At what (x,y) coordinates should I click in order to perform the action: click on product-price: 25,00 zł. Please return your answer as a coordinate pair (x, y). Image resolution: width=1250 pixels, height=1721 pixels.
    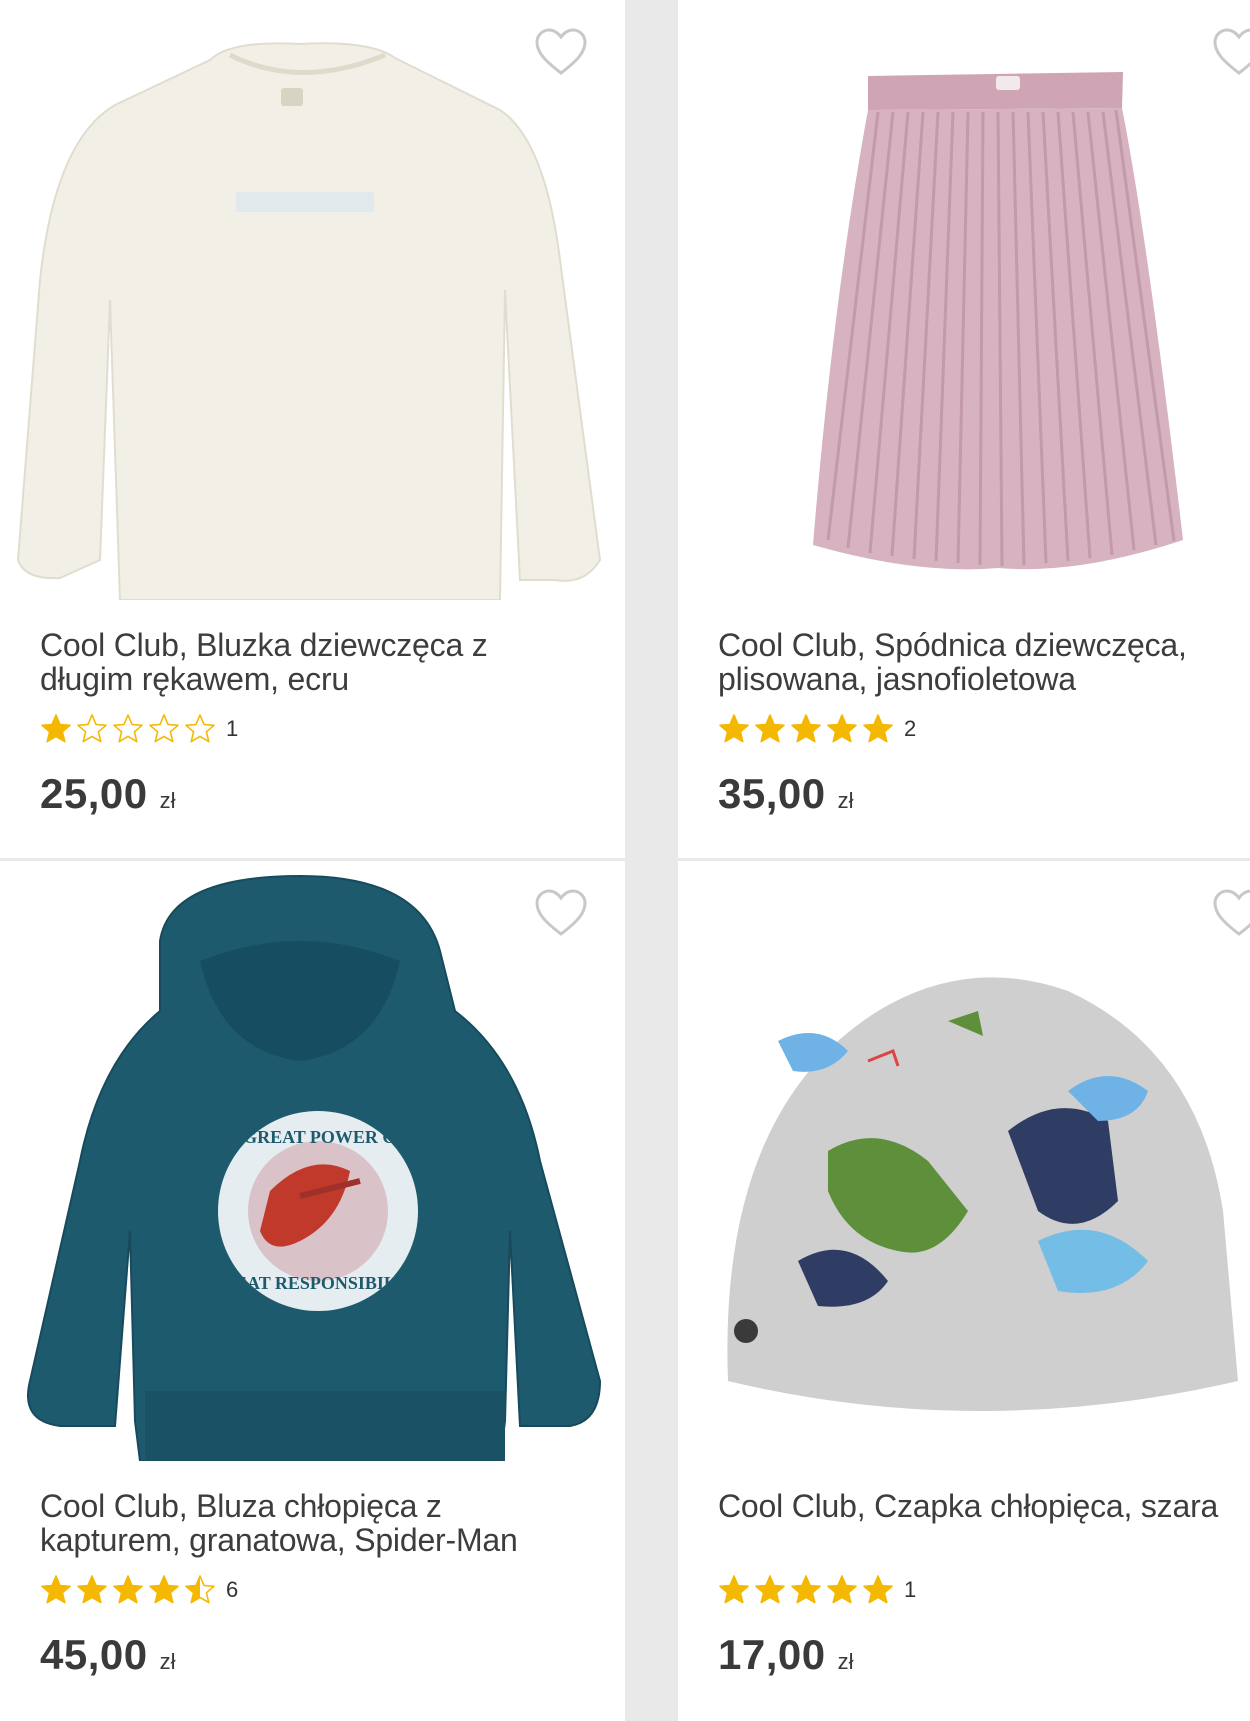
    Looking at the image, I should click on (108, 794).